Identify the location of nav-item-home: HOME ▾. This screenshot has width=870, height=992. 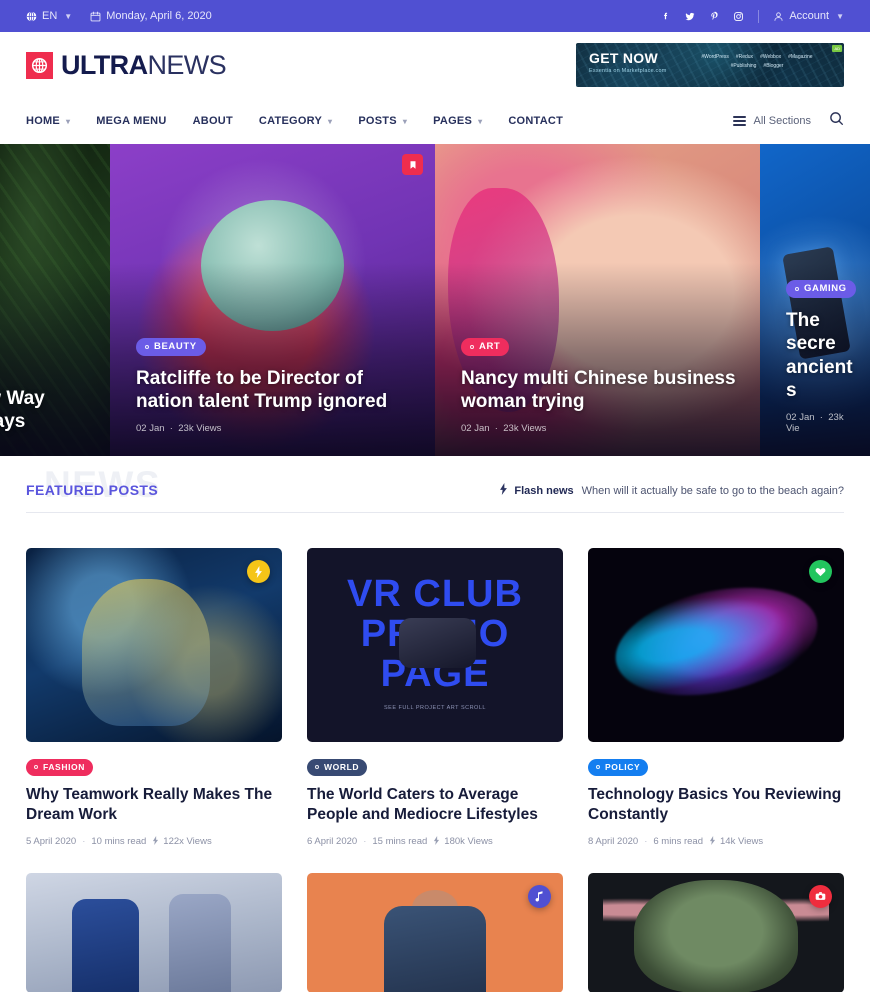
(48, 121).